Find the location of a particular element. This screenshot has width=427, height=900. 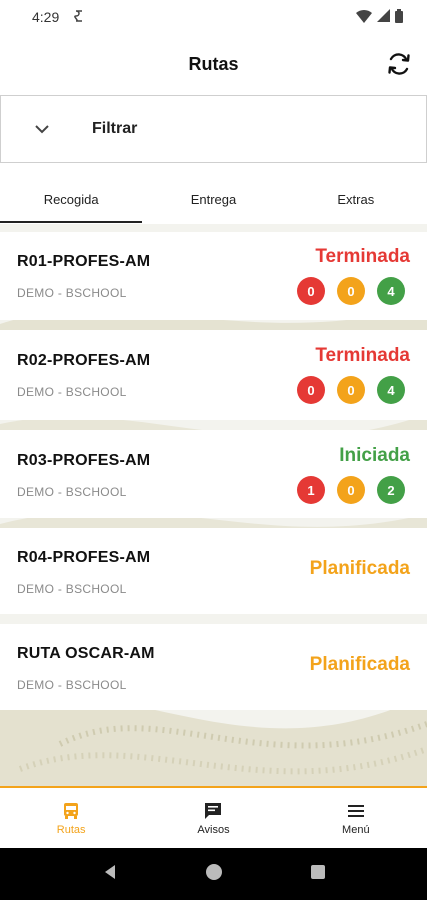

filter-label: Filtrar is located at coordinates (115, 128).